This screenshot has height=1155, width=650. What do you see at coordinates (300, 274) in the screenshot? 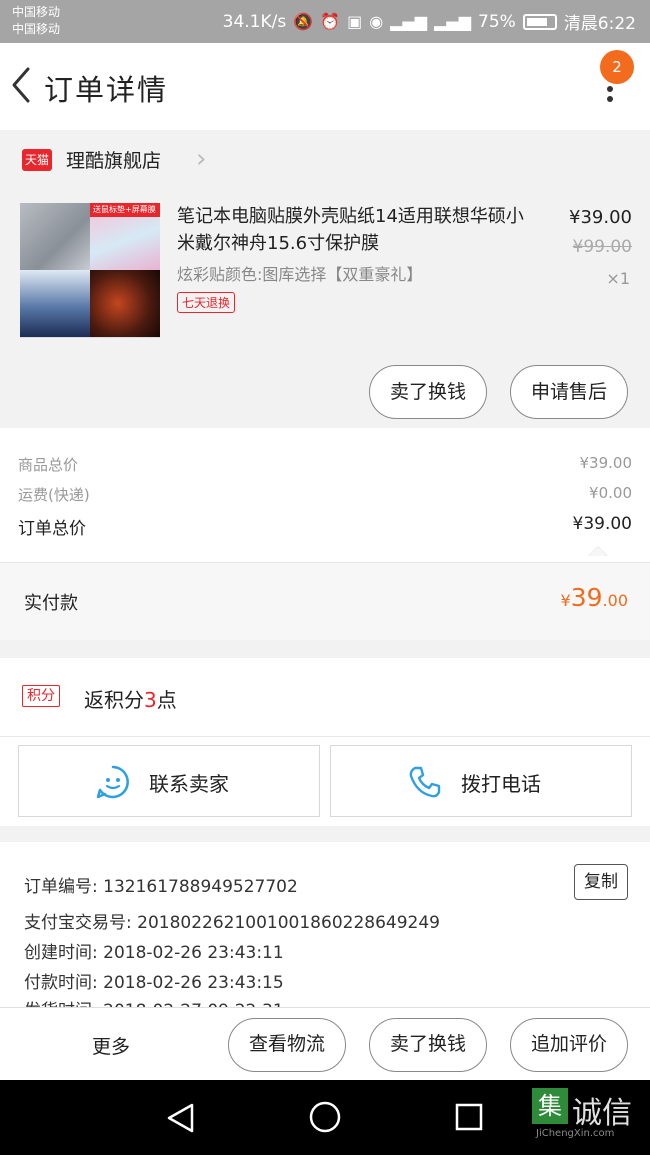
I see `product-sku: 炫彩贴颜色:图库选择【双重豪礼】` at bounding box center [300, 274].